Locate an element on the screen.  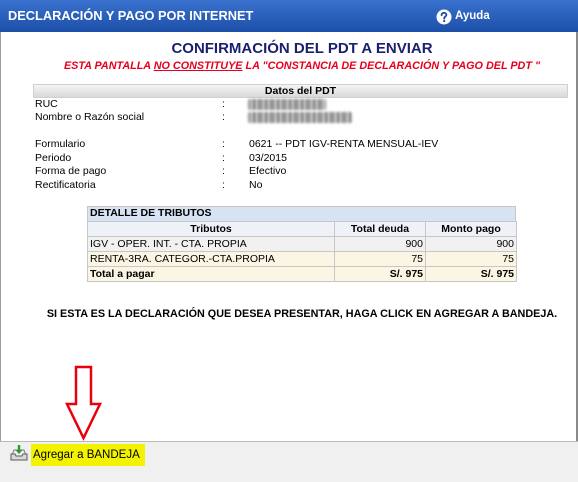
table-row: RENTA-3RA. CATEGOR.-CTA.PROPIA 75 75 is located at coordinates (302, 259).